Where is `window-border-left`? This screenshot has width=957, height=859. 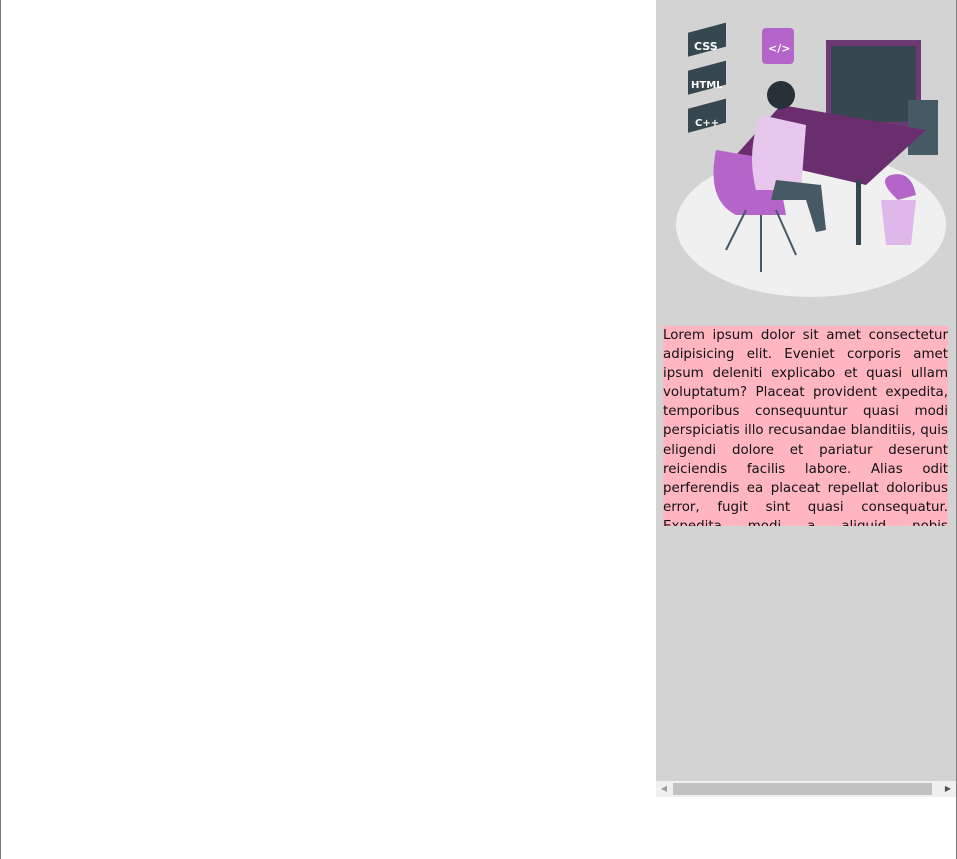
window-border-left is located at coordinates (0, 429).